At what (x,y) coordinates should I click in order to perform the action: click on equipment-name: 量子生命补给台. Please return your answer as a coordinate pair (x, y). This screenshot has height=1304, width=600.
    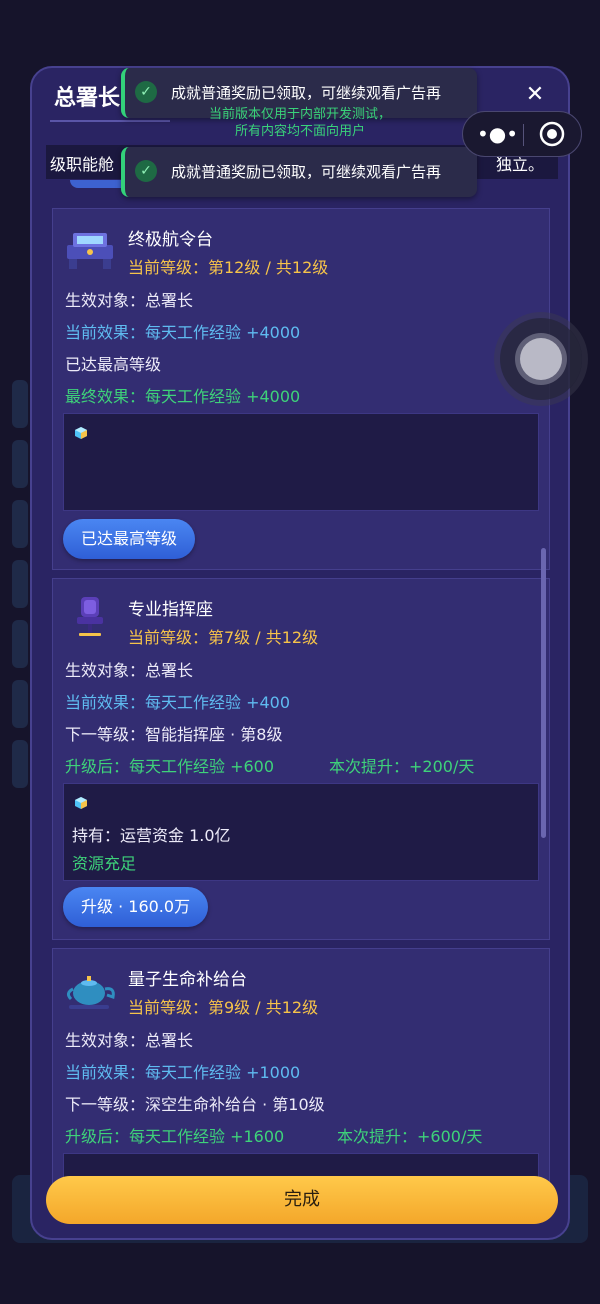
    Looking at the image, I should click on (187, 980).